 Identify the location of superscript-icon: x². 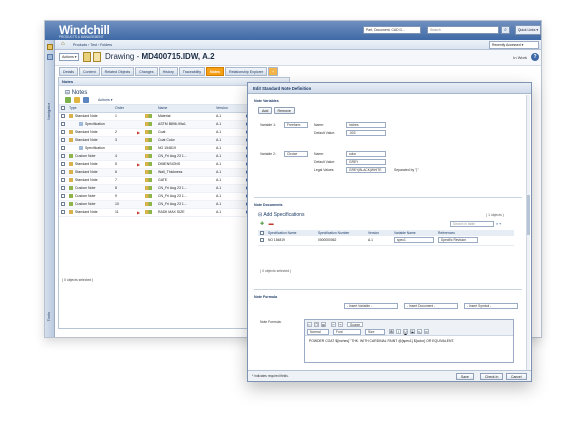
(426, 331).